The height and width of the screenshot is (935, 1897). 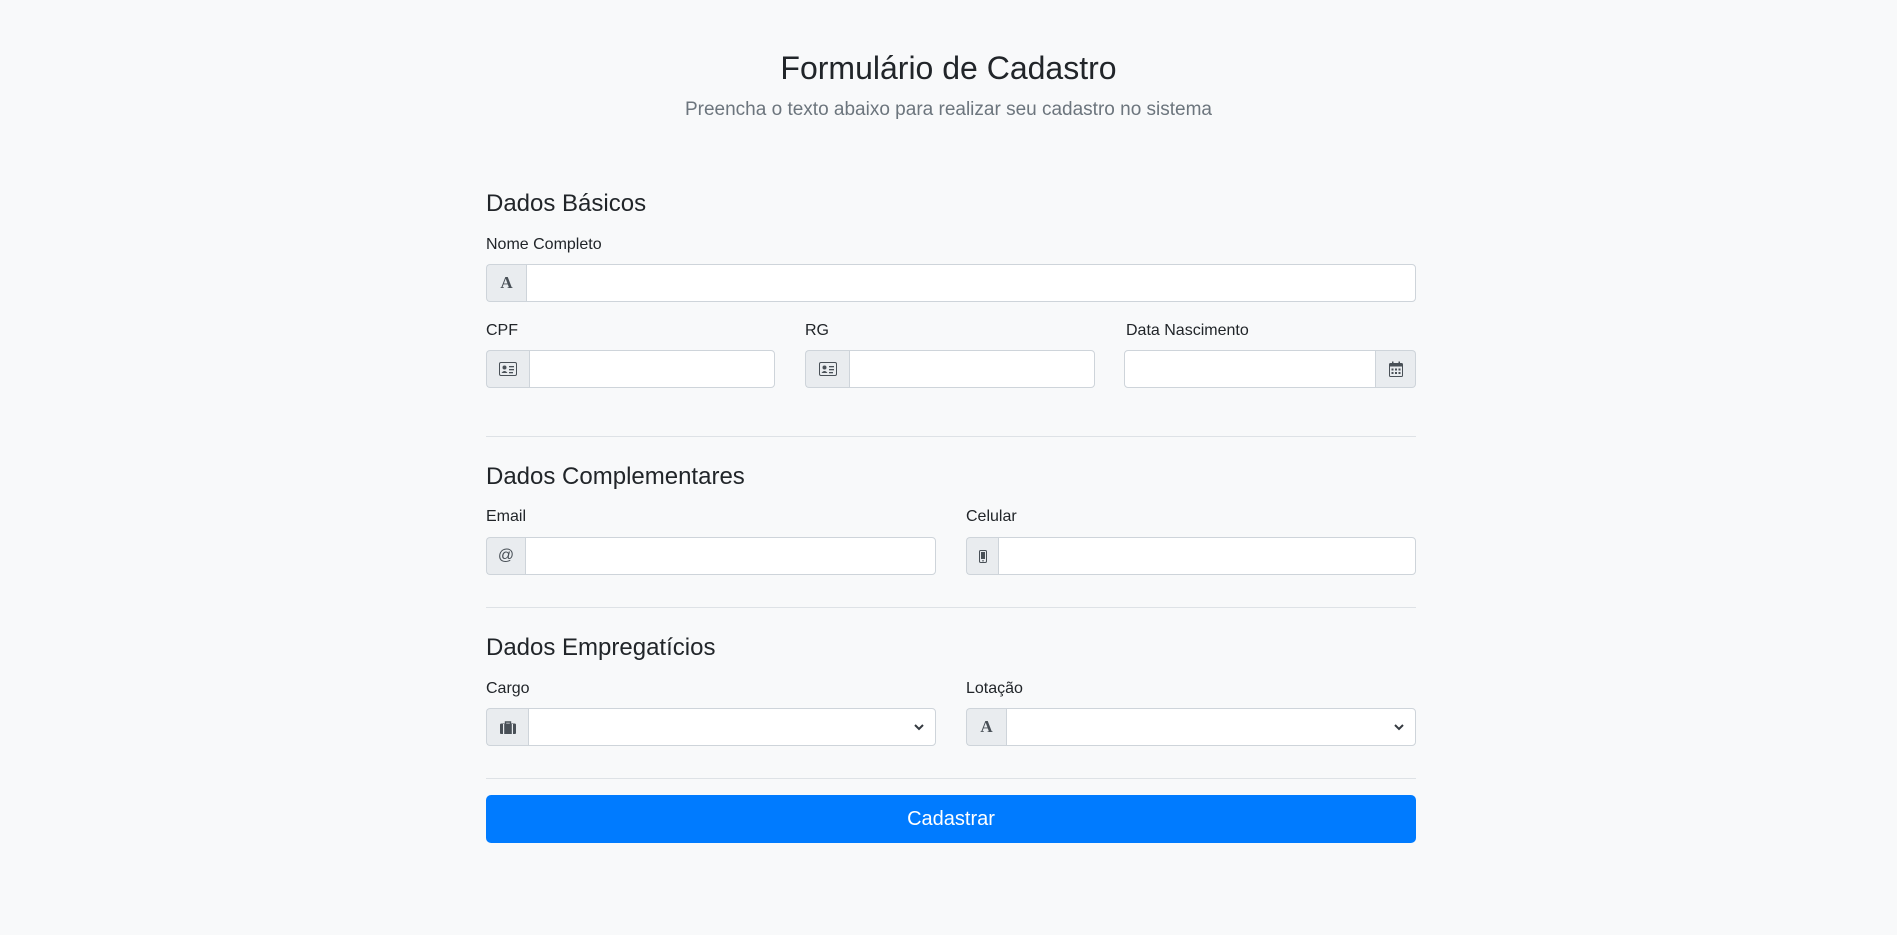 What do you see at coordinates (601, 647) in the screenshot?
I see `section-title-employment: Dados Empregatícios` at bounding box center [601, 647].